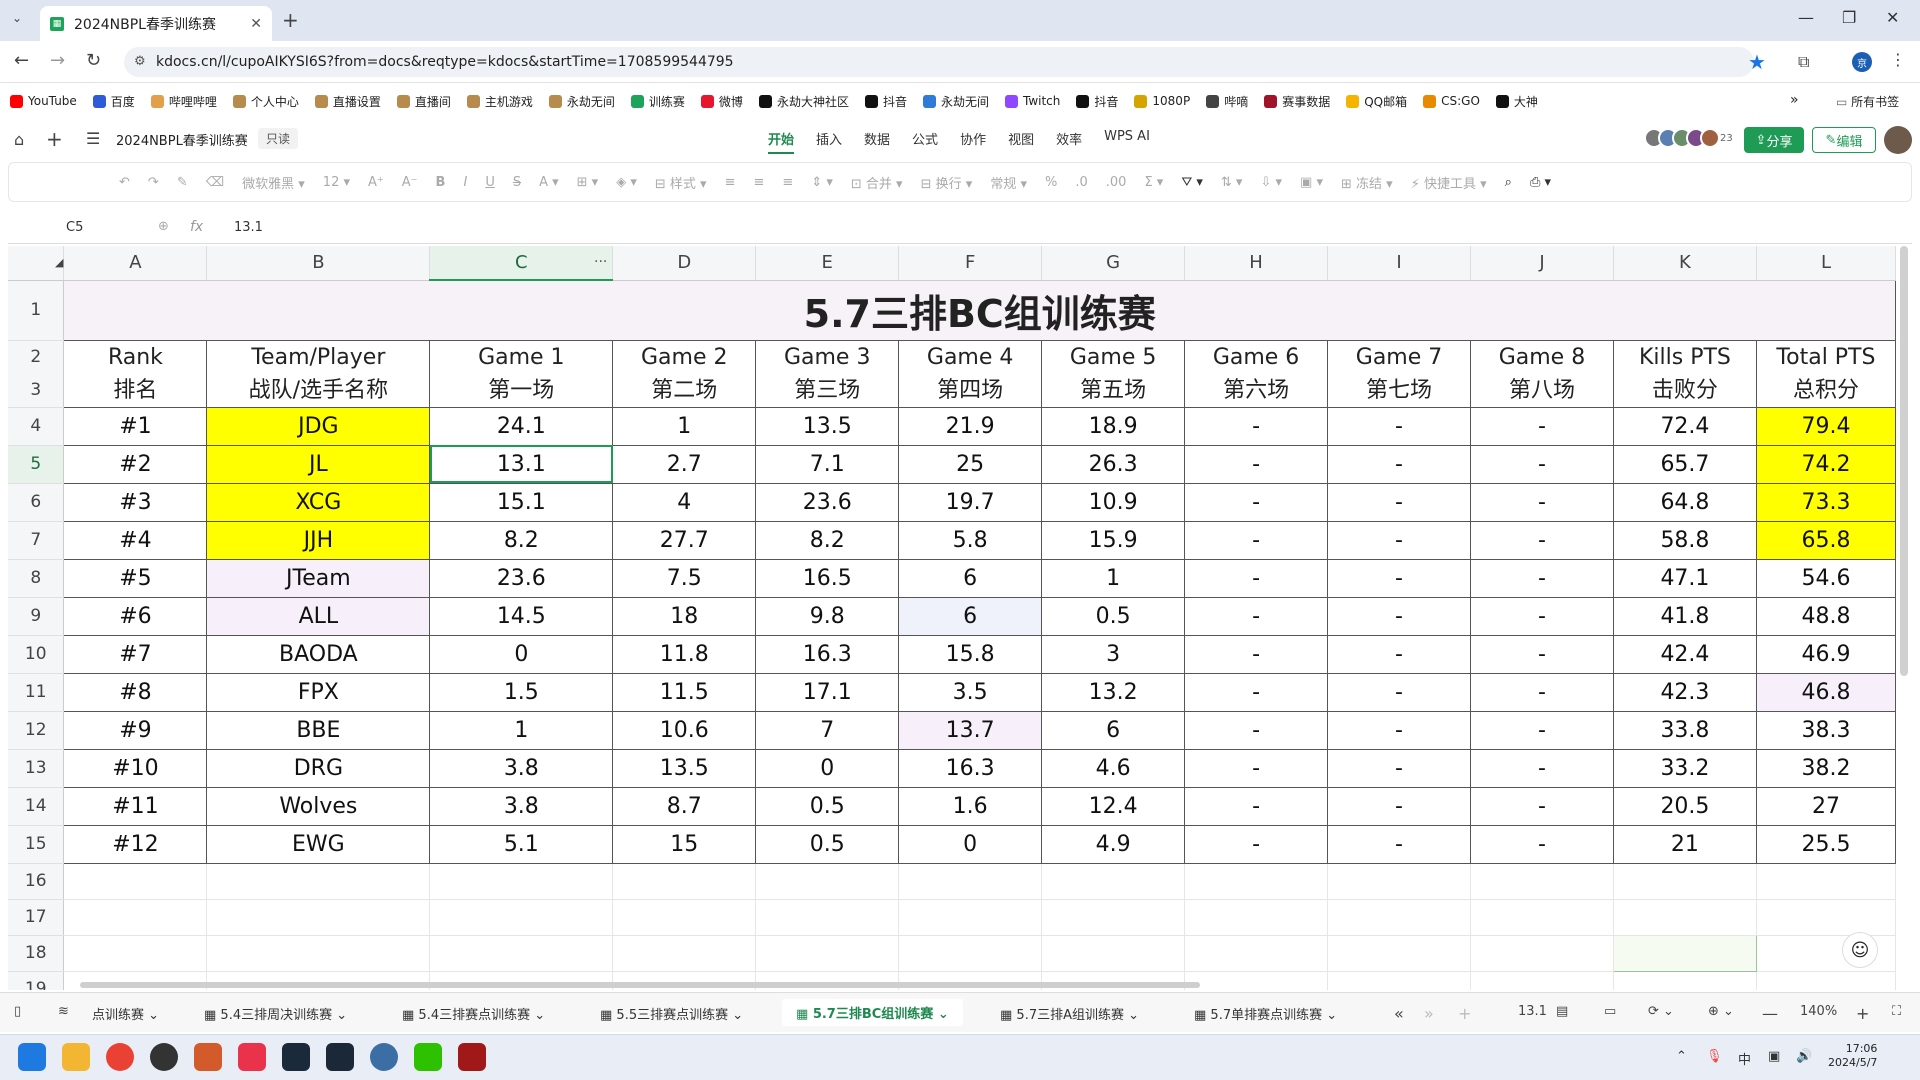 The width and height of the screenshot is (1920, 1080). Describe the element at coordinates (1227, 101) in the screenshot. I see `bookmark-item: 哔嘀` at that location.